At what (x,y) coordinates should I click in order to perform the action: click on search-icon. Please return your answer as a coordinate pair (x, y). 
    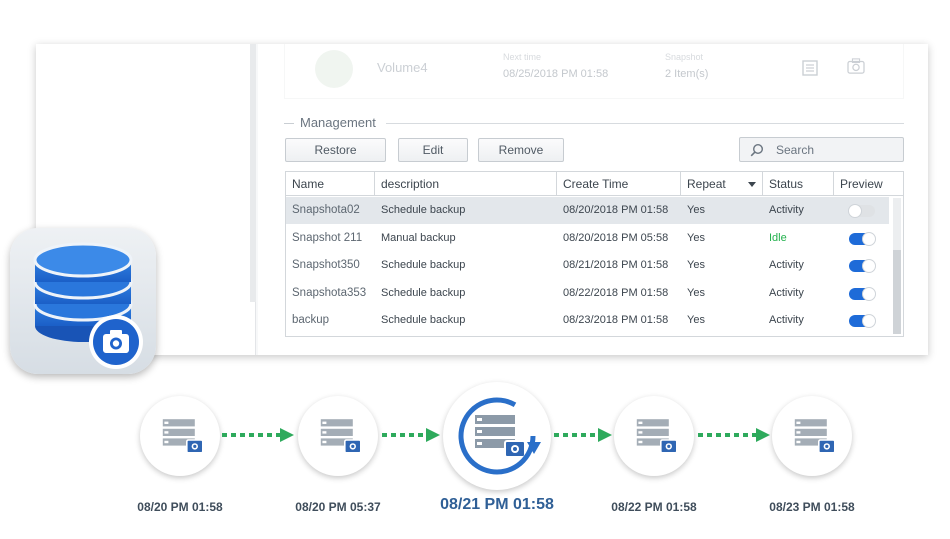
    Looking at the image, I should click on (757, 150).